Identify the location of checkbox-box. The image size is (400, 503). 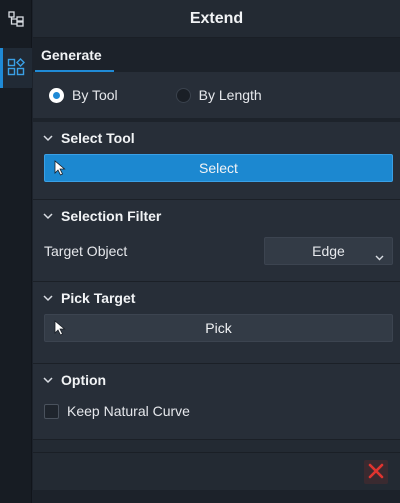
(51, 411).